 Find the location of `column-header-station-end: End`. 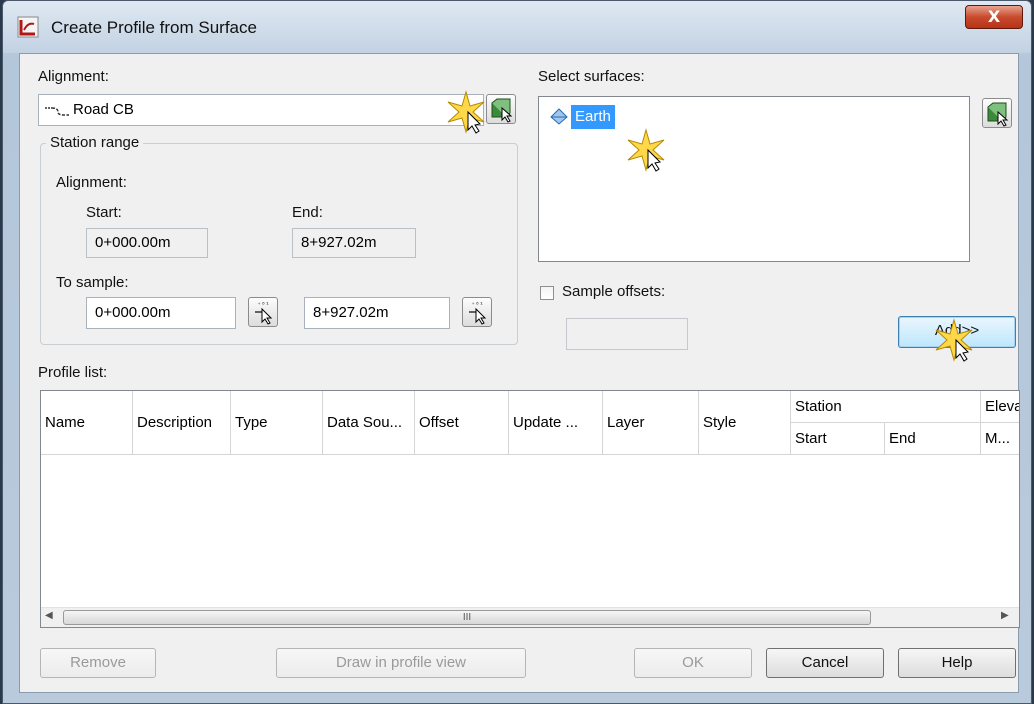

column-header-station-end: End is located at coordinates (933, 439).